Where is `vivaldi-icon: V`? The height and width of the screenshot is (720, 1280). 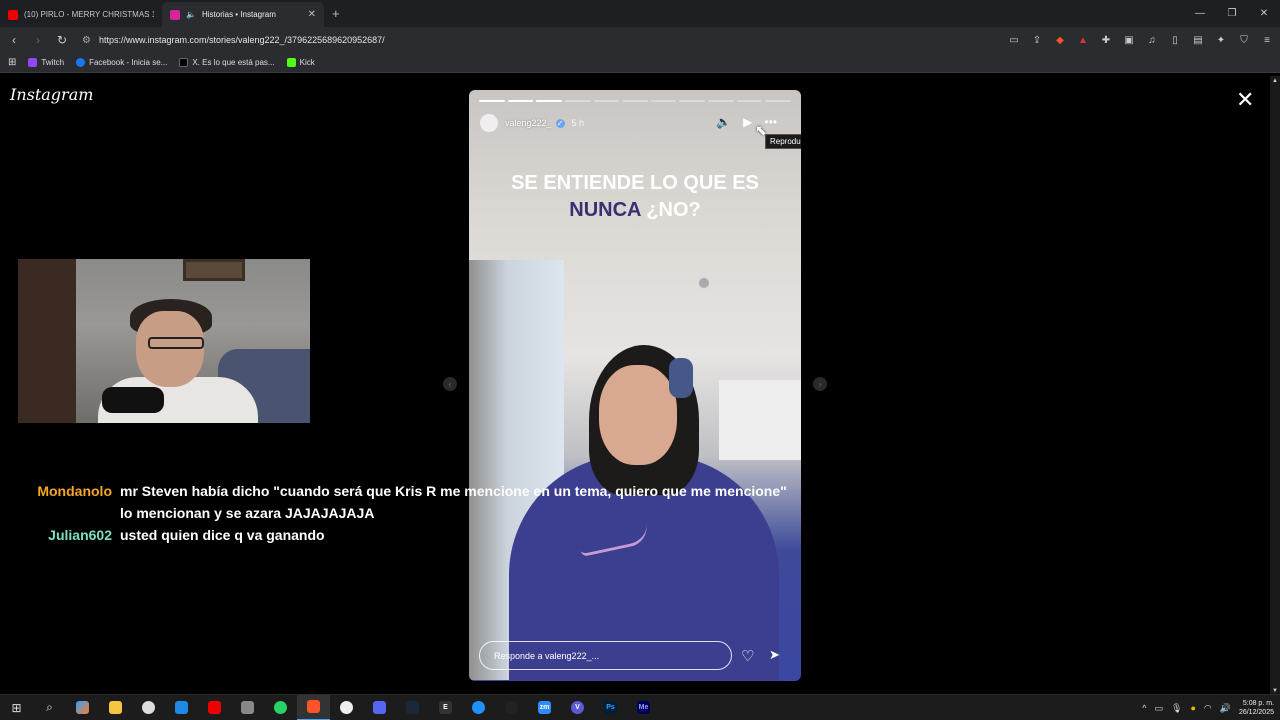
vivaldi-icon: V is located at coordinates (577, 707).